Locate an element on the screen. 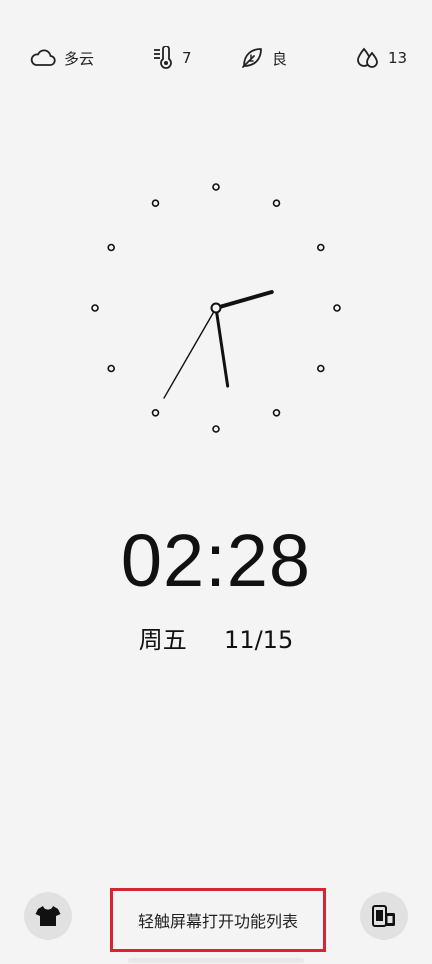 This screenshot has width=432, height=964. theme-button is located at coordinates (48, 916).